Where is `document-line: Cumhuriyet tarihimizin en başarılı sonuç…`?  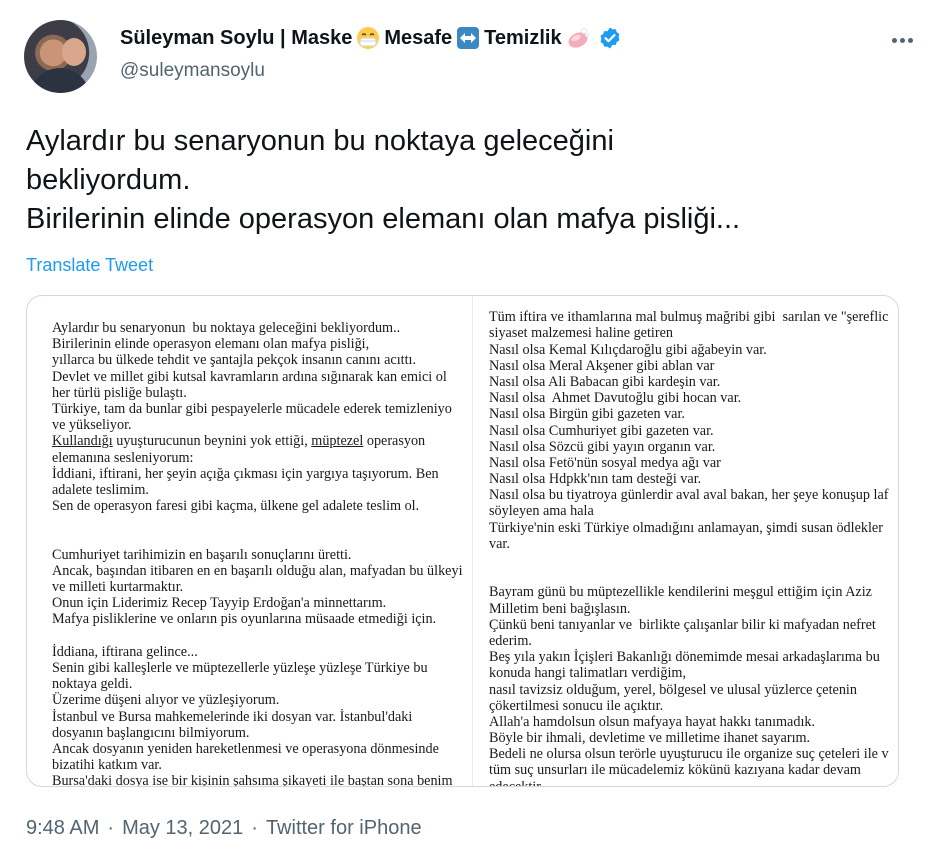
document-line: Cumhuriyet tarihimizin en başarılı sonuç… is located at coordinates (202, 554).